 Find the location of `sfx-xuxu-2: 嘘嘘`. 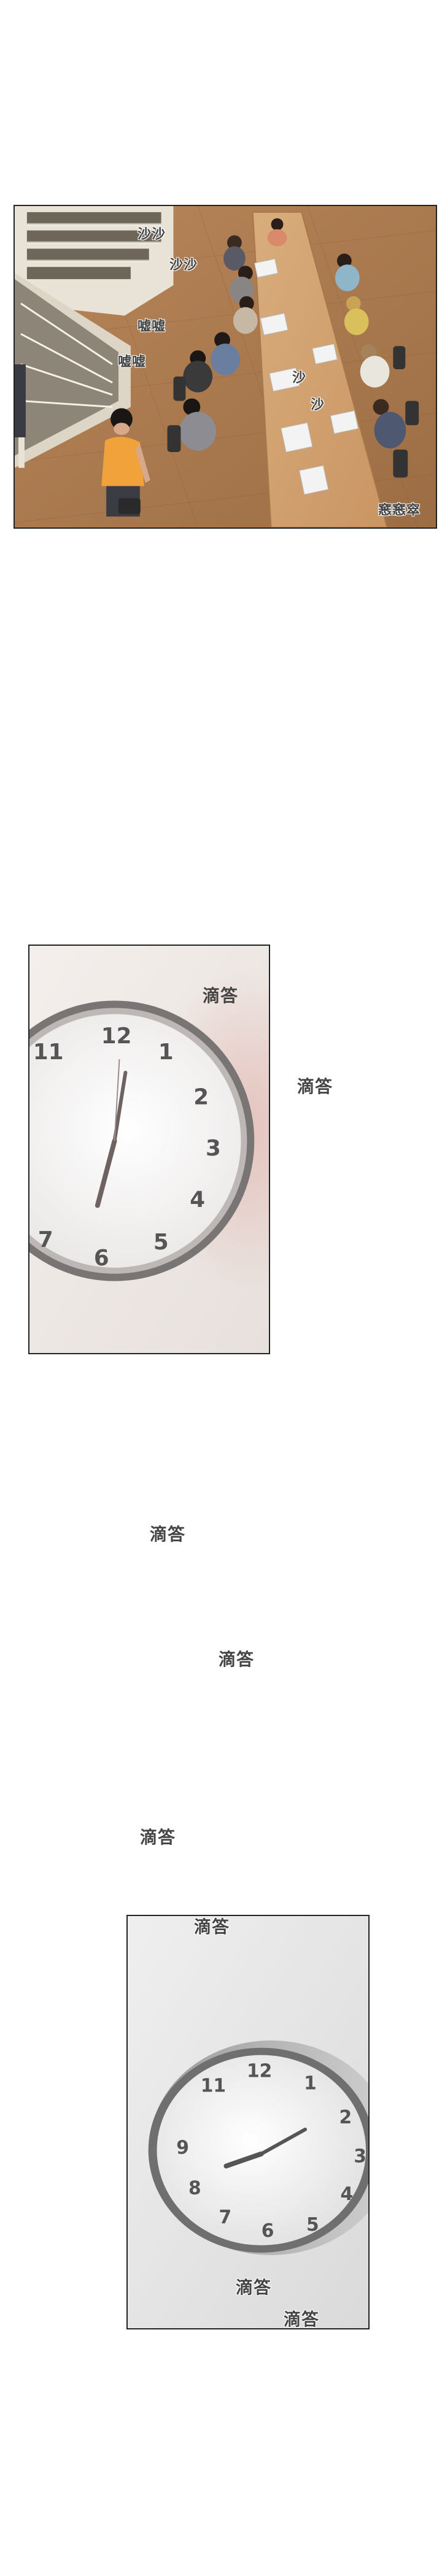

sfx-xuxu-2: 嘘嘘 is located at coordinates (132, 362).